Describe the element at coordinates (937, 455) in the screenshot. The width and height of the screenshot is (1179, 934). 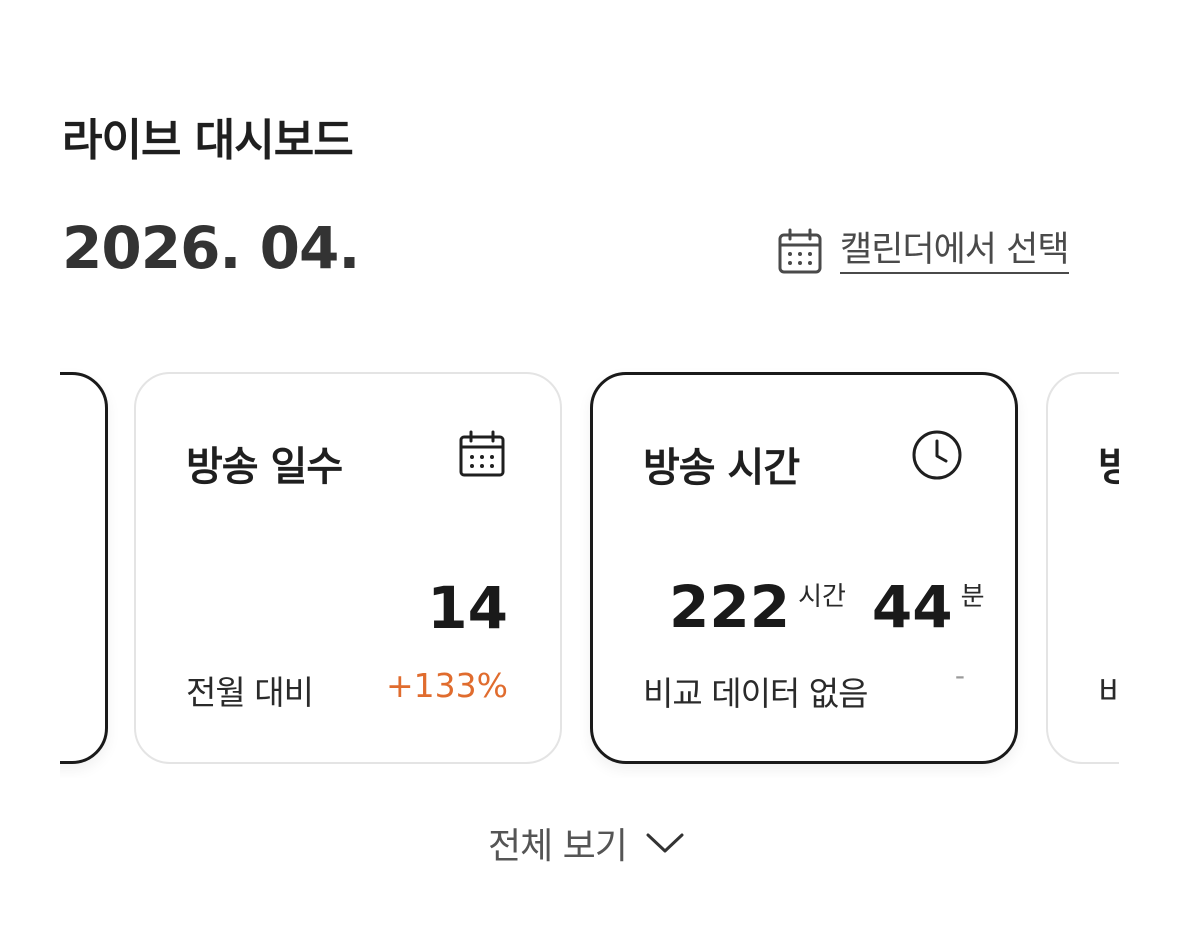
I see `clock-icon` at that location.